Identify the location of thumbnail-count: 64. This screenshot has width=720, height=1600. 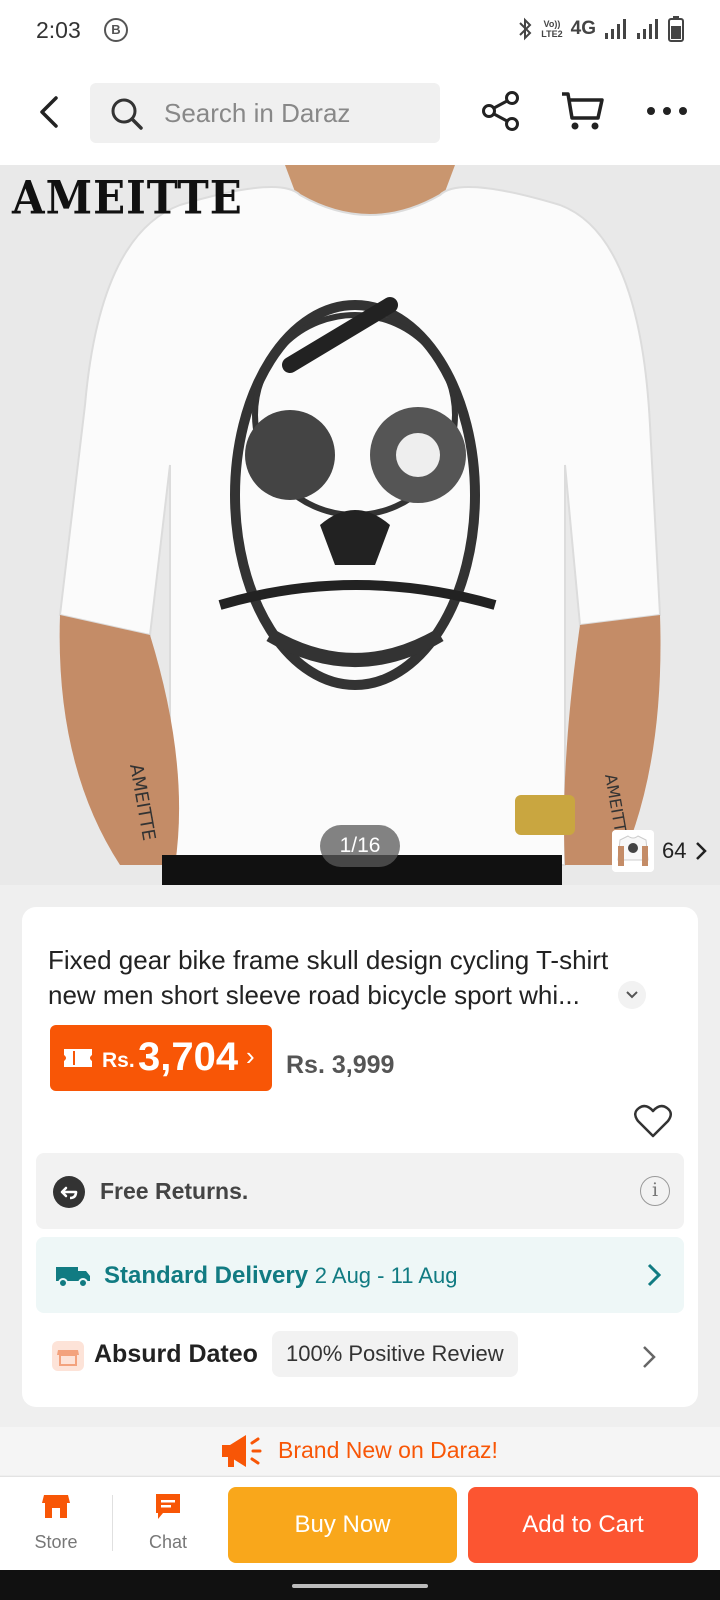
(674, 850).